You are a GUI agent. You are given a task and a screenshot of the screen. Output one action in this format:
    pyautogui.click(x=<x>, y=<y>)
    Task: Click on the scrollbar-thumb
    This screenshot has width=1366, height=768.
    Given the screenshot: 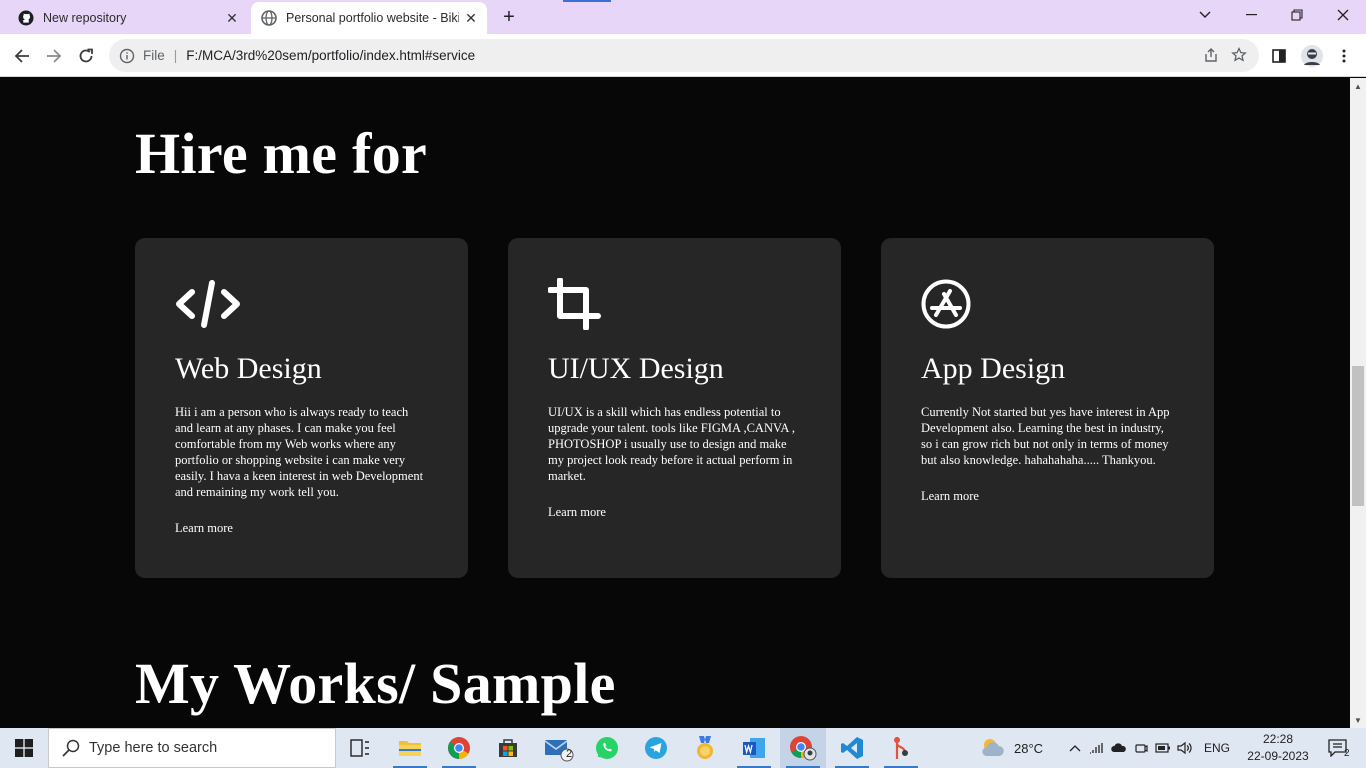 What is the action you would take?
    pyautogui.click(x=1358, y=436)
    